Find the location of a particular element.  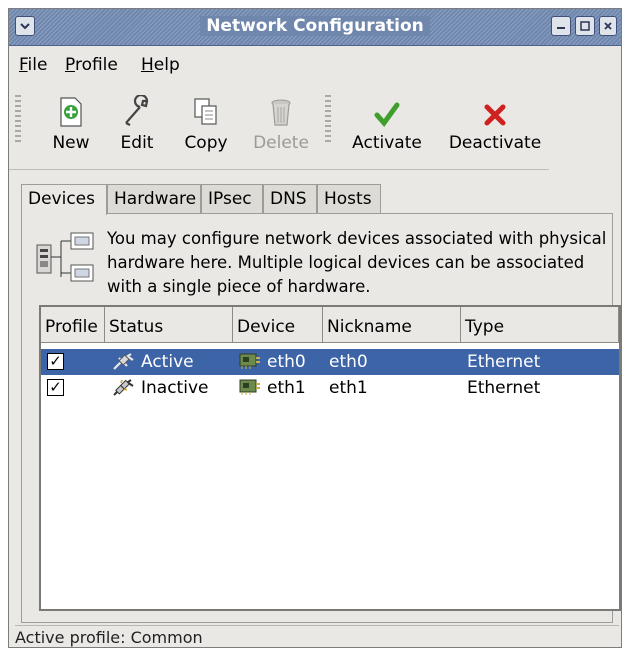

column-header-profile-label: Profile is located at coordinates (71, 327).